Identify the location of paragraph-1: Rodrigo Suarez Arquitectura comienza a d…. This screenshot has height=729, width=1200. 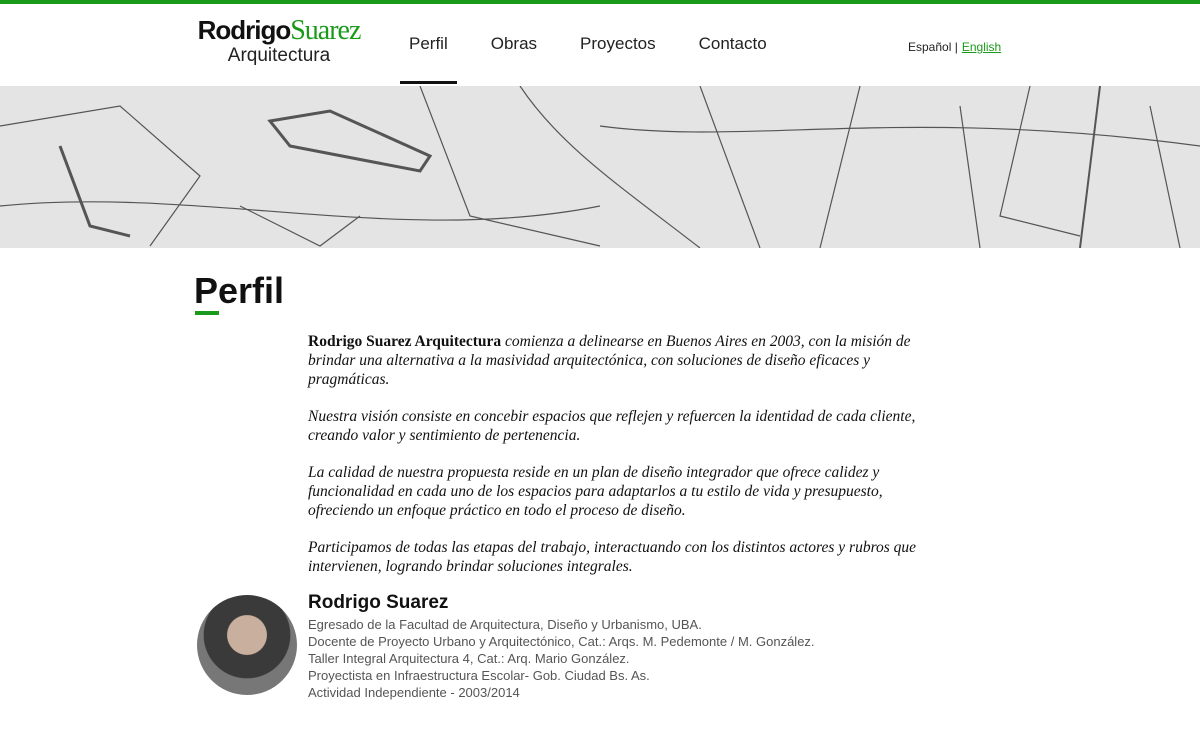
(623, 360).